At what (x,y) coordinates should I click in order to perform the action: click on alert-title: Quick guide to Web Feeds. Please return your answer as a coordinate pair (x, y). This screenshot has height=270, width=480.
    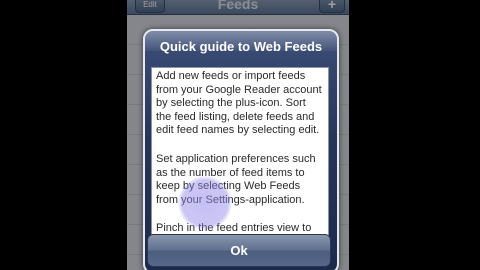
    Looking at the image, I should click on (241, 46).